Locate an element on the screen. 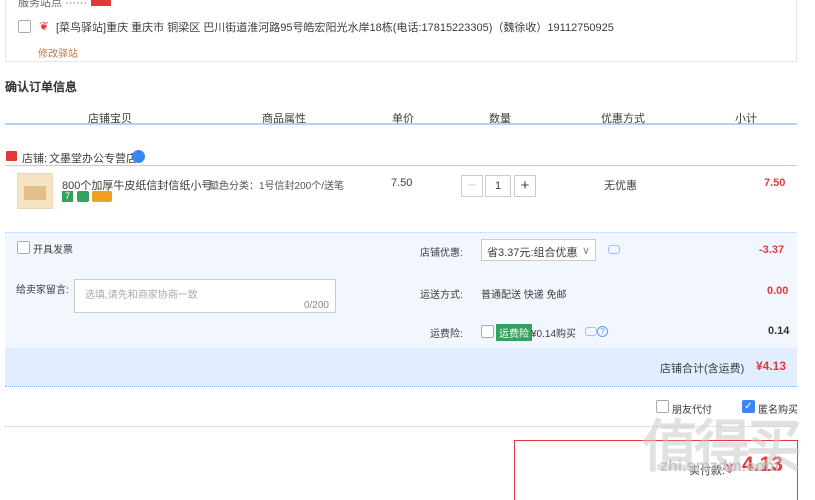 This screenshot has height=500, width=815. shipping-label: 运送方式: is located at coordinates (441, 295).